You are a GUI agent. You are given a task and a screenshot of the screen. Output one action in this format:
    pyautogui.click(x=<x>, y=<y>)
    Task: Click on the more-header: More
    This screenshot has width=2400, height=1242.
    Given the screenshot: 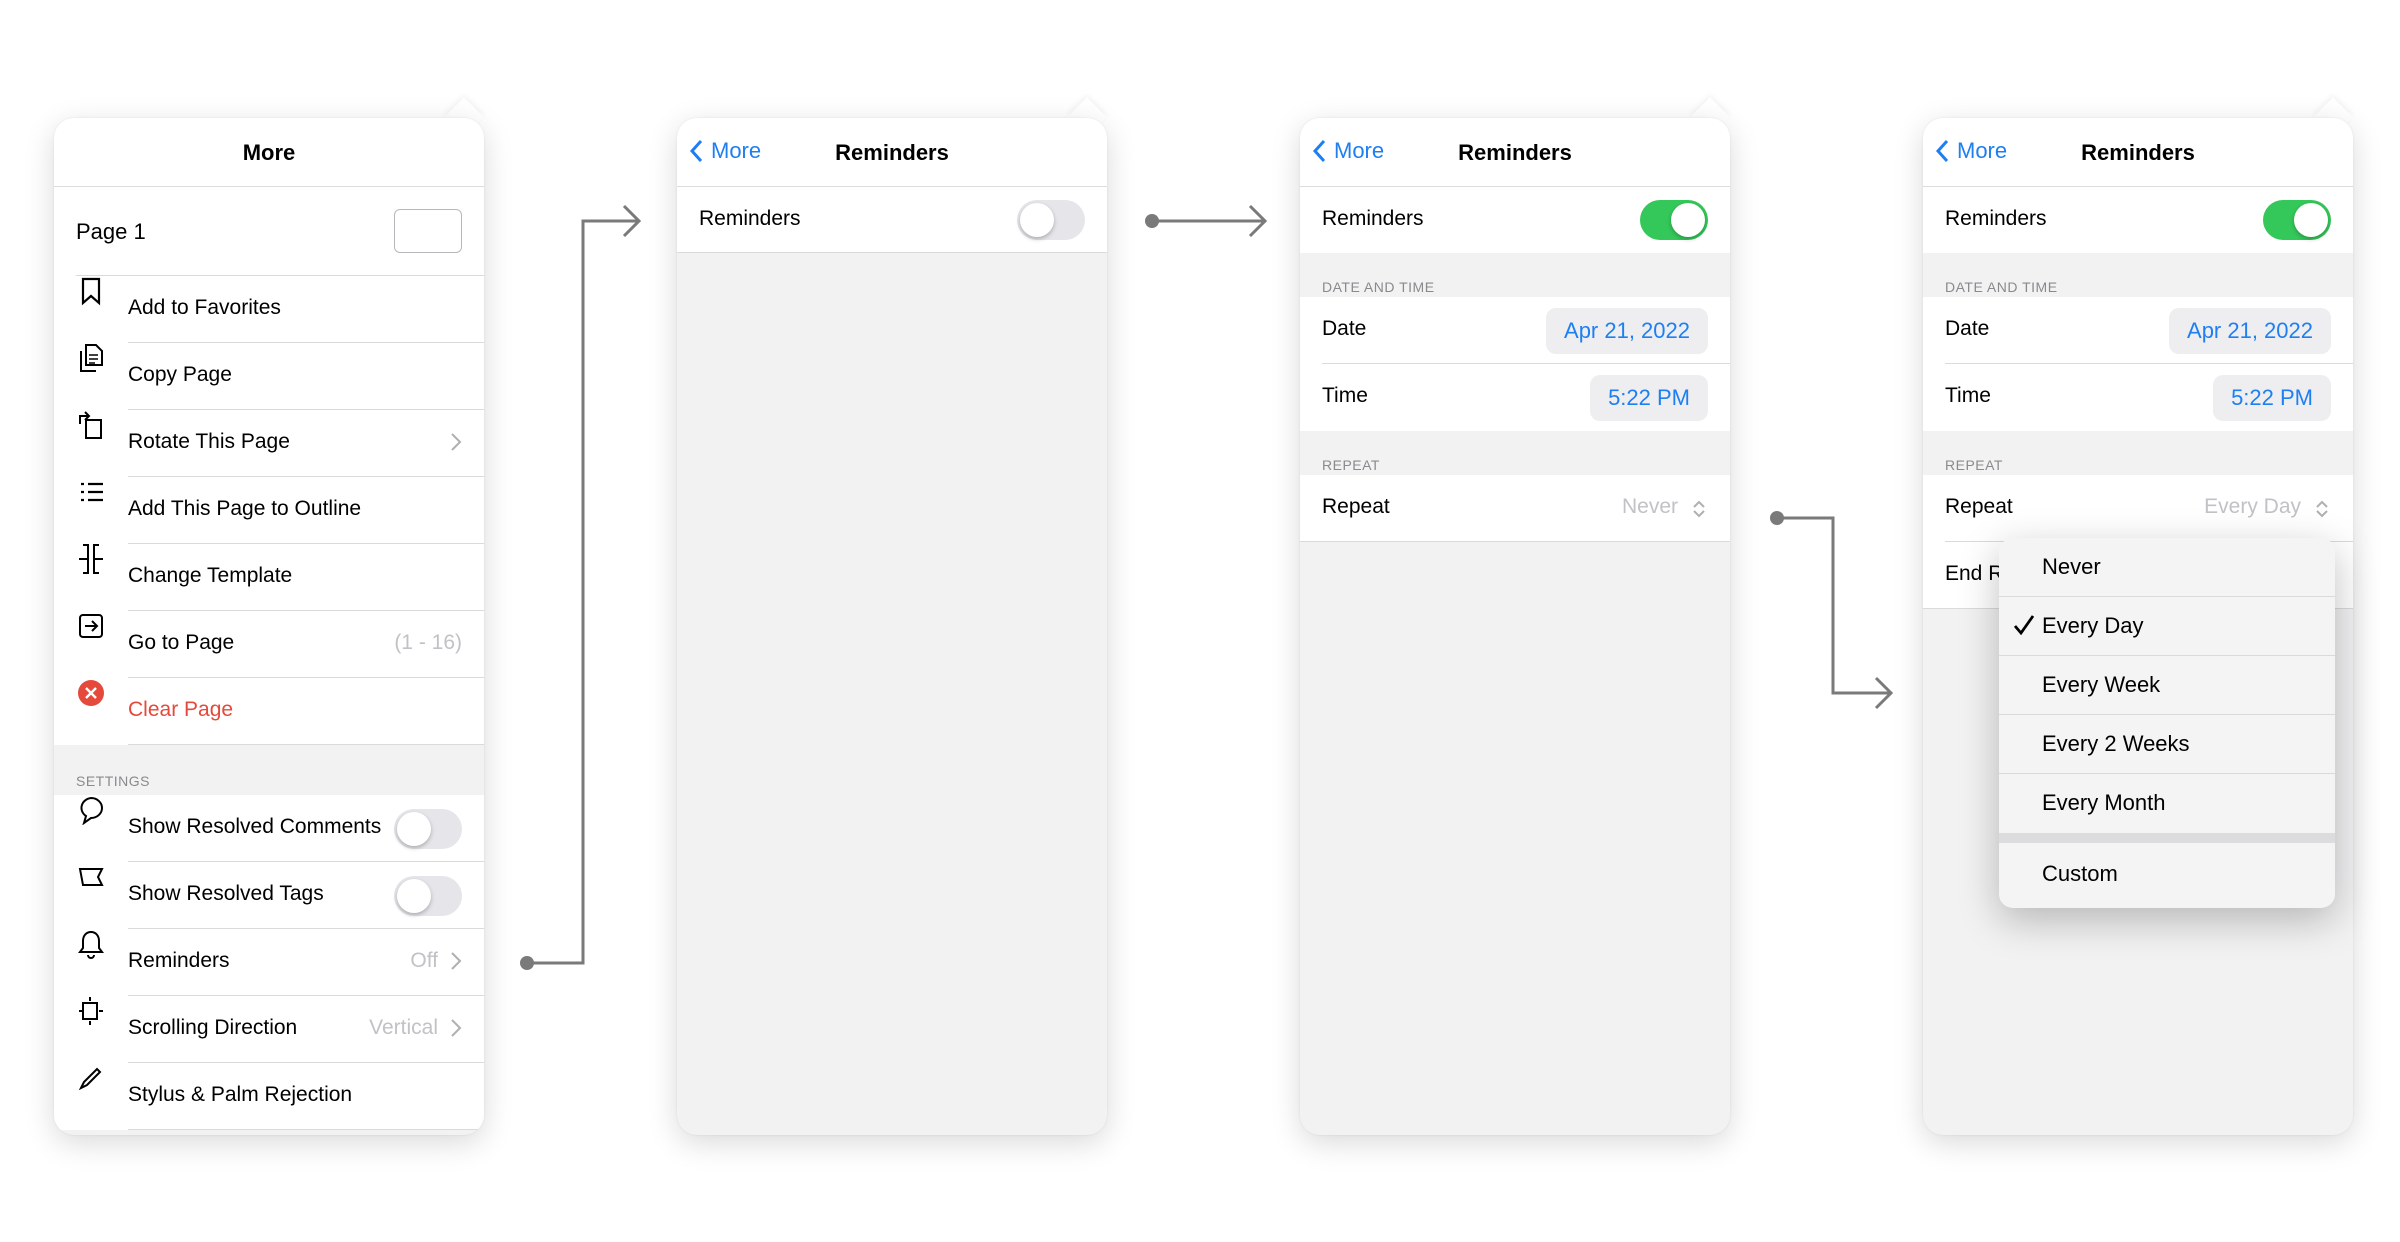 What is the action you would take?
    pyautogui.click(x=269, y=152)
    